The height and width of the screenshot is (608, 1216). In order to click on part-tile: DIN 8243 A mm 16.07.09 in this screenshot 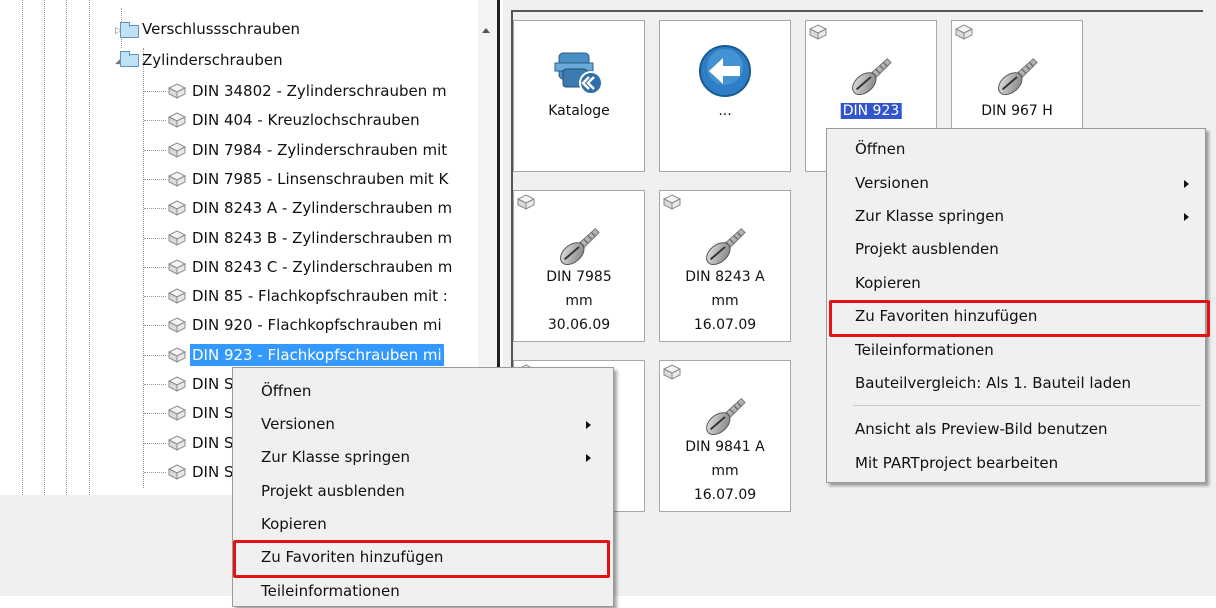, I will do `click(725, 266)`.